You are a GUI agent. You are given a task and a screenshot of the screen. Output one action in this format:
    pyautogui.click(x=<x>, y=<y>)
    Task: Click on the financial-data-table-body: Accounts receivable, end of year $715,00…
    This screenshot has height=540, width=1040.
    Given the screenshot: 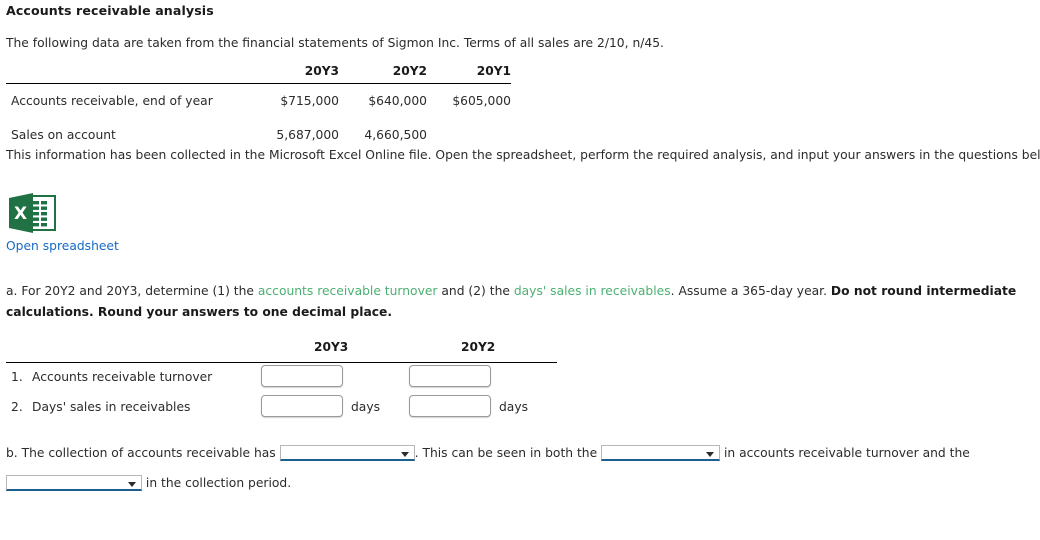 What is the action you would take?
    pyautogui.click(x=258, y=118)
    